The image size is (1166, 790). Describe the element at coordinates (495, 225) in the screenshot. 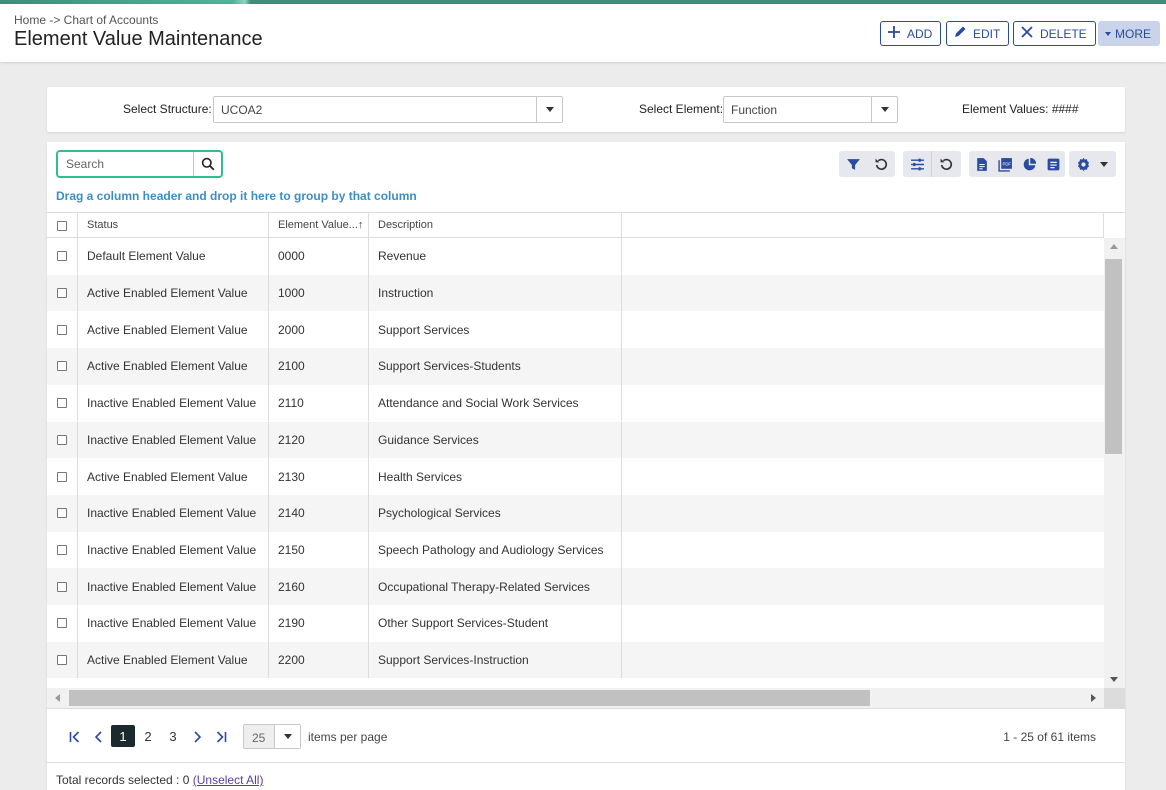

I see `column-header-description: Description` at that location.